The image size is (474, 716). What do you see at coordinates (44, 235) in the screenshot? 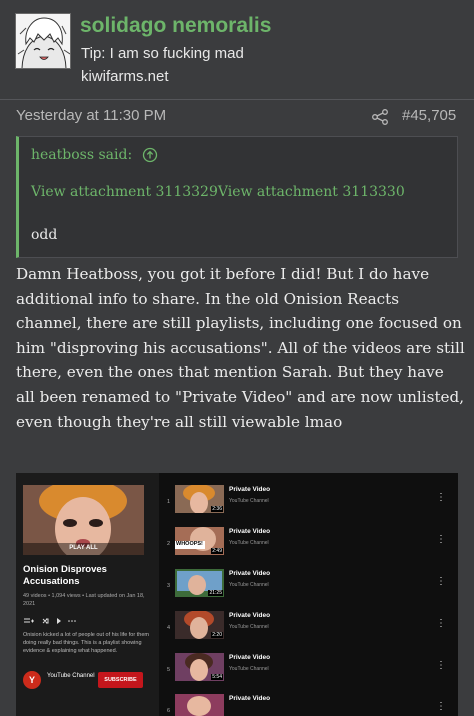
I see `quote-text: odd` at bounding box center [44, 235].